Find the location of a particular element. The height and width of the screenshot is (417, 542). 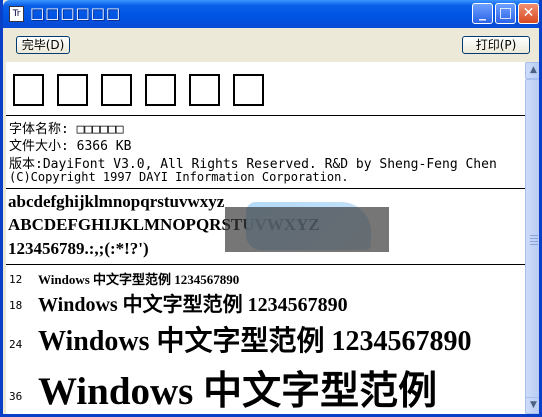

maximize-icon: □ is located at coordinates (505, 13).